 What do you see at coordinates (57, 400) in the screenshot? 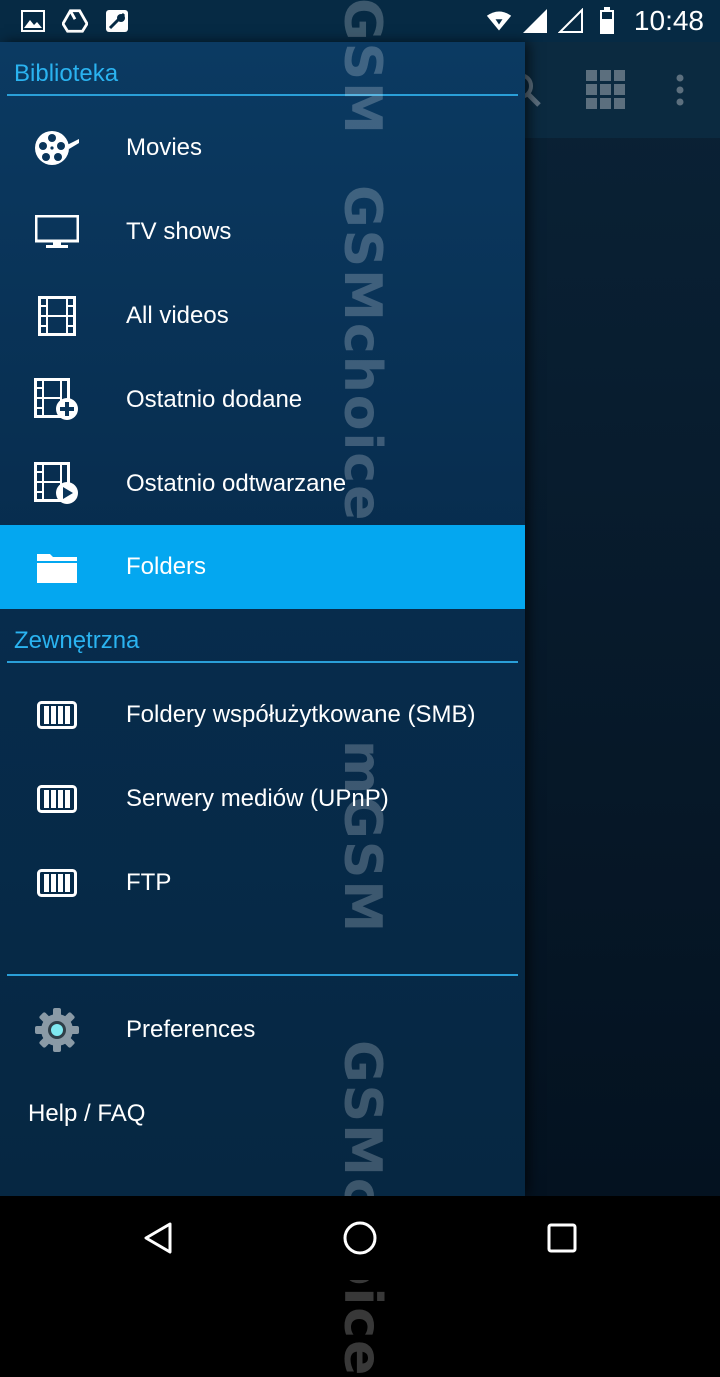
I see `film-add-icon` at bounding box center [57, 400].